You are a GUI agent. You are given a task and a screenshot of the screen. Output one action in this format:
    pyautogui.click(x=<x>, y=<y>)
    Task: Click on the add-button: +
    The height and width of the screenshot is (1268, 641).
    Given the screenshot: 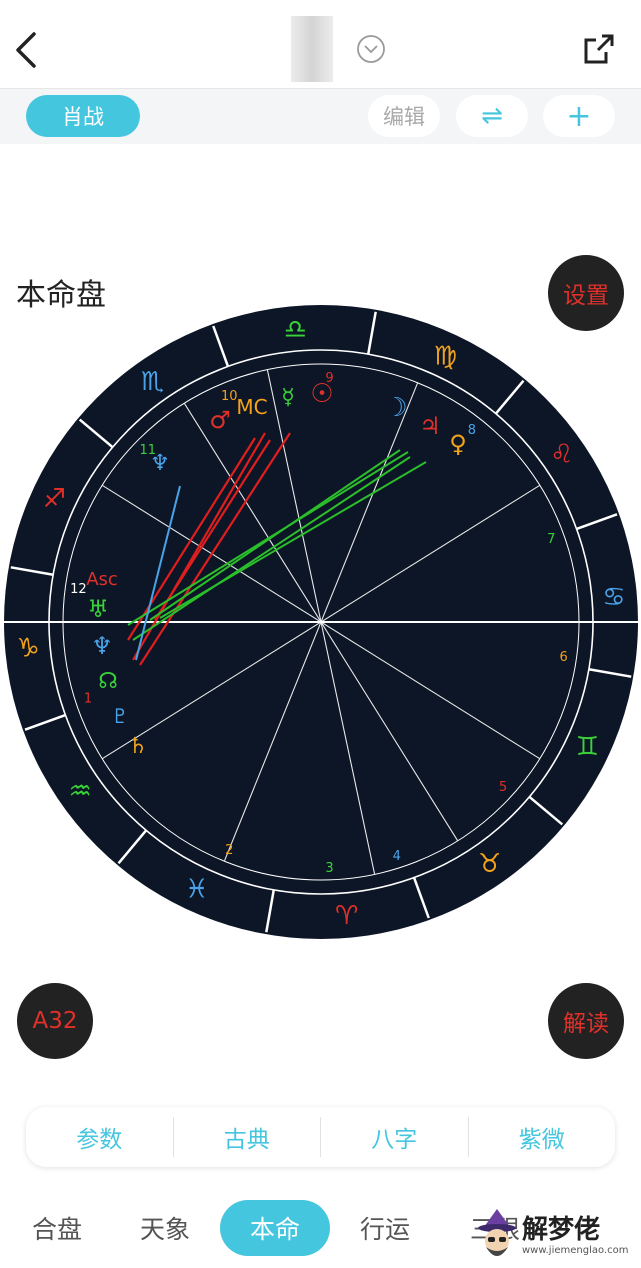 What is the action you would take?
    pyautogui.click(x=579, y=116)
    